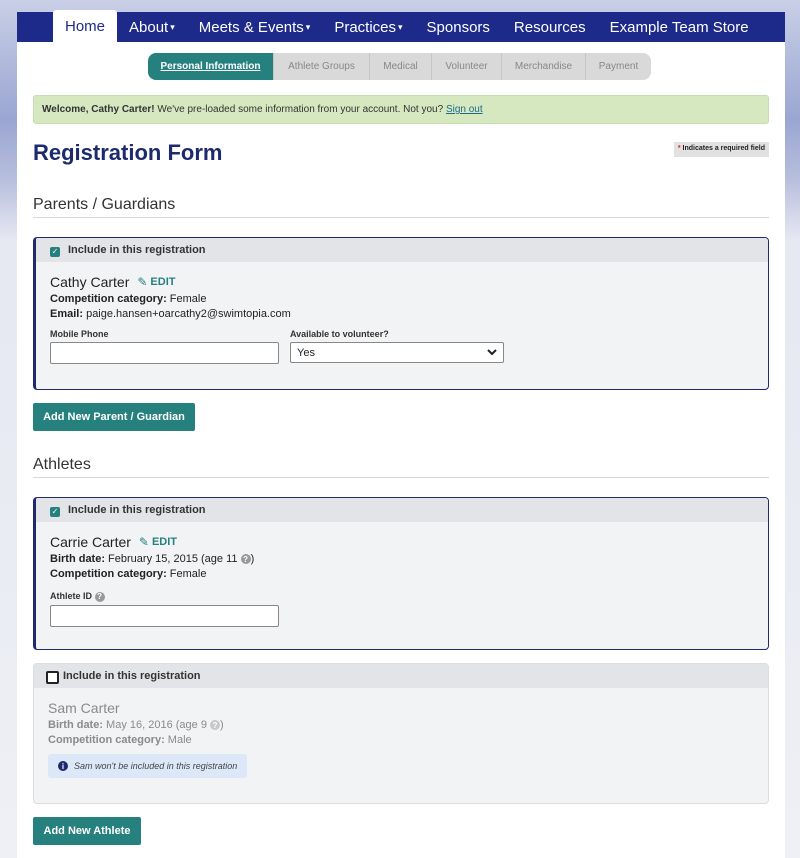  I want to click on nav-sponsors-label: Sponsors, so click(458, 27).